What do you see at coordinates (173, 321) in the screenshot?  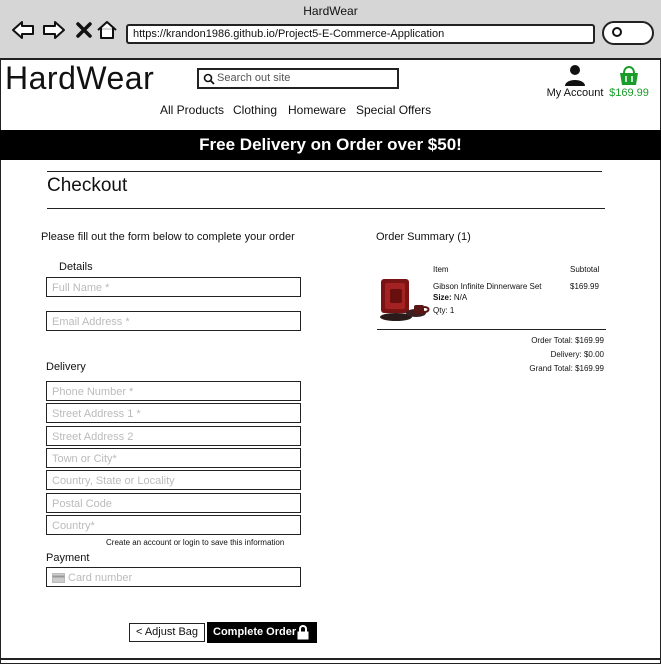 I see `email-input: Email Address *` at bounding box center [173, 321].